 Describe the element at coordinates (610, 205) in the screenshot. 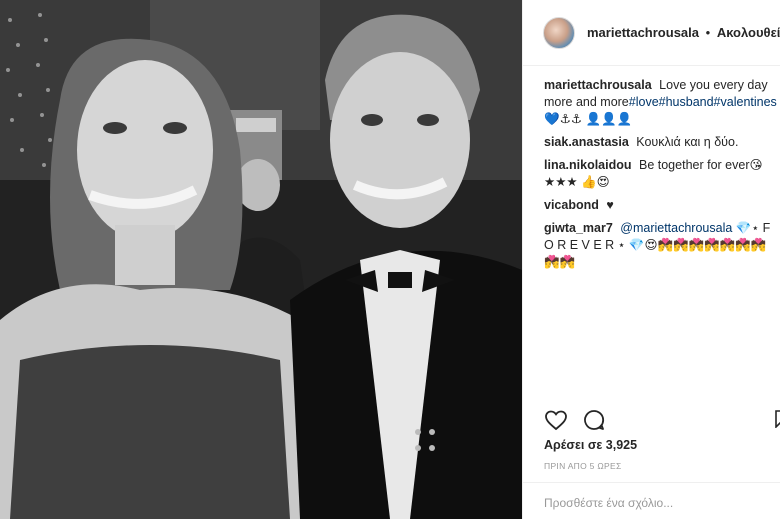

I see `comment-emoji: ♥` at that location.